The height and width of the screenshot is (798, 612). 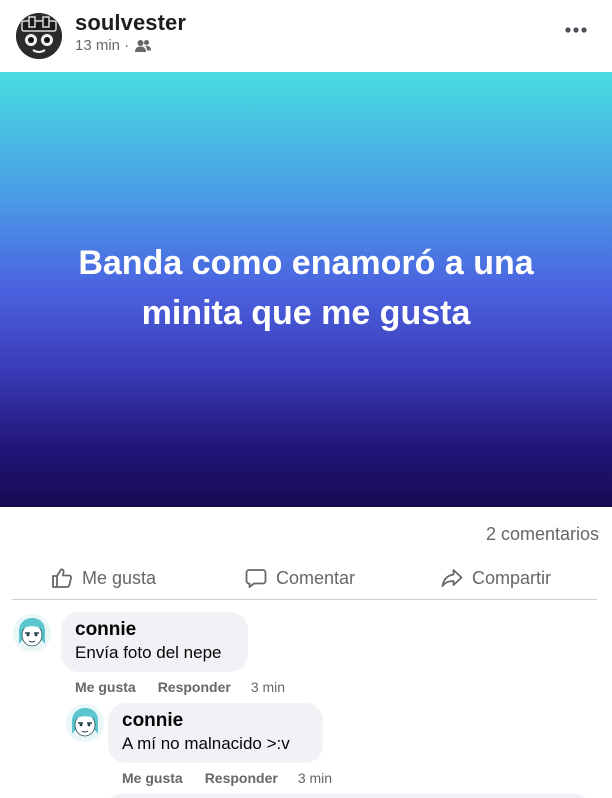 I want to click on comment-label: Comentar, so click(x=316, y=577).